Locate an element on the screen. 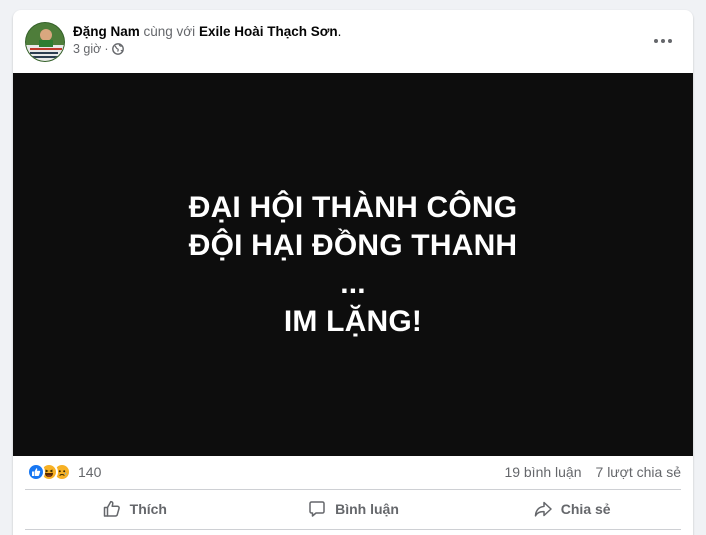 The height and width of the screenshot is (535, 706). thumbs-up-icon is located at coordinates (112, 509).